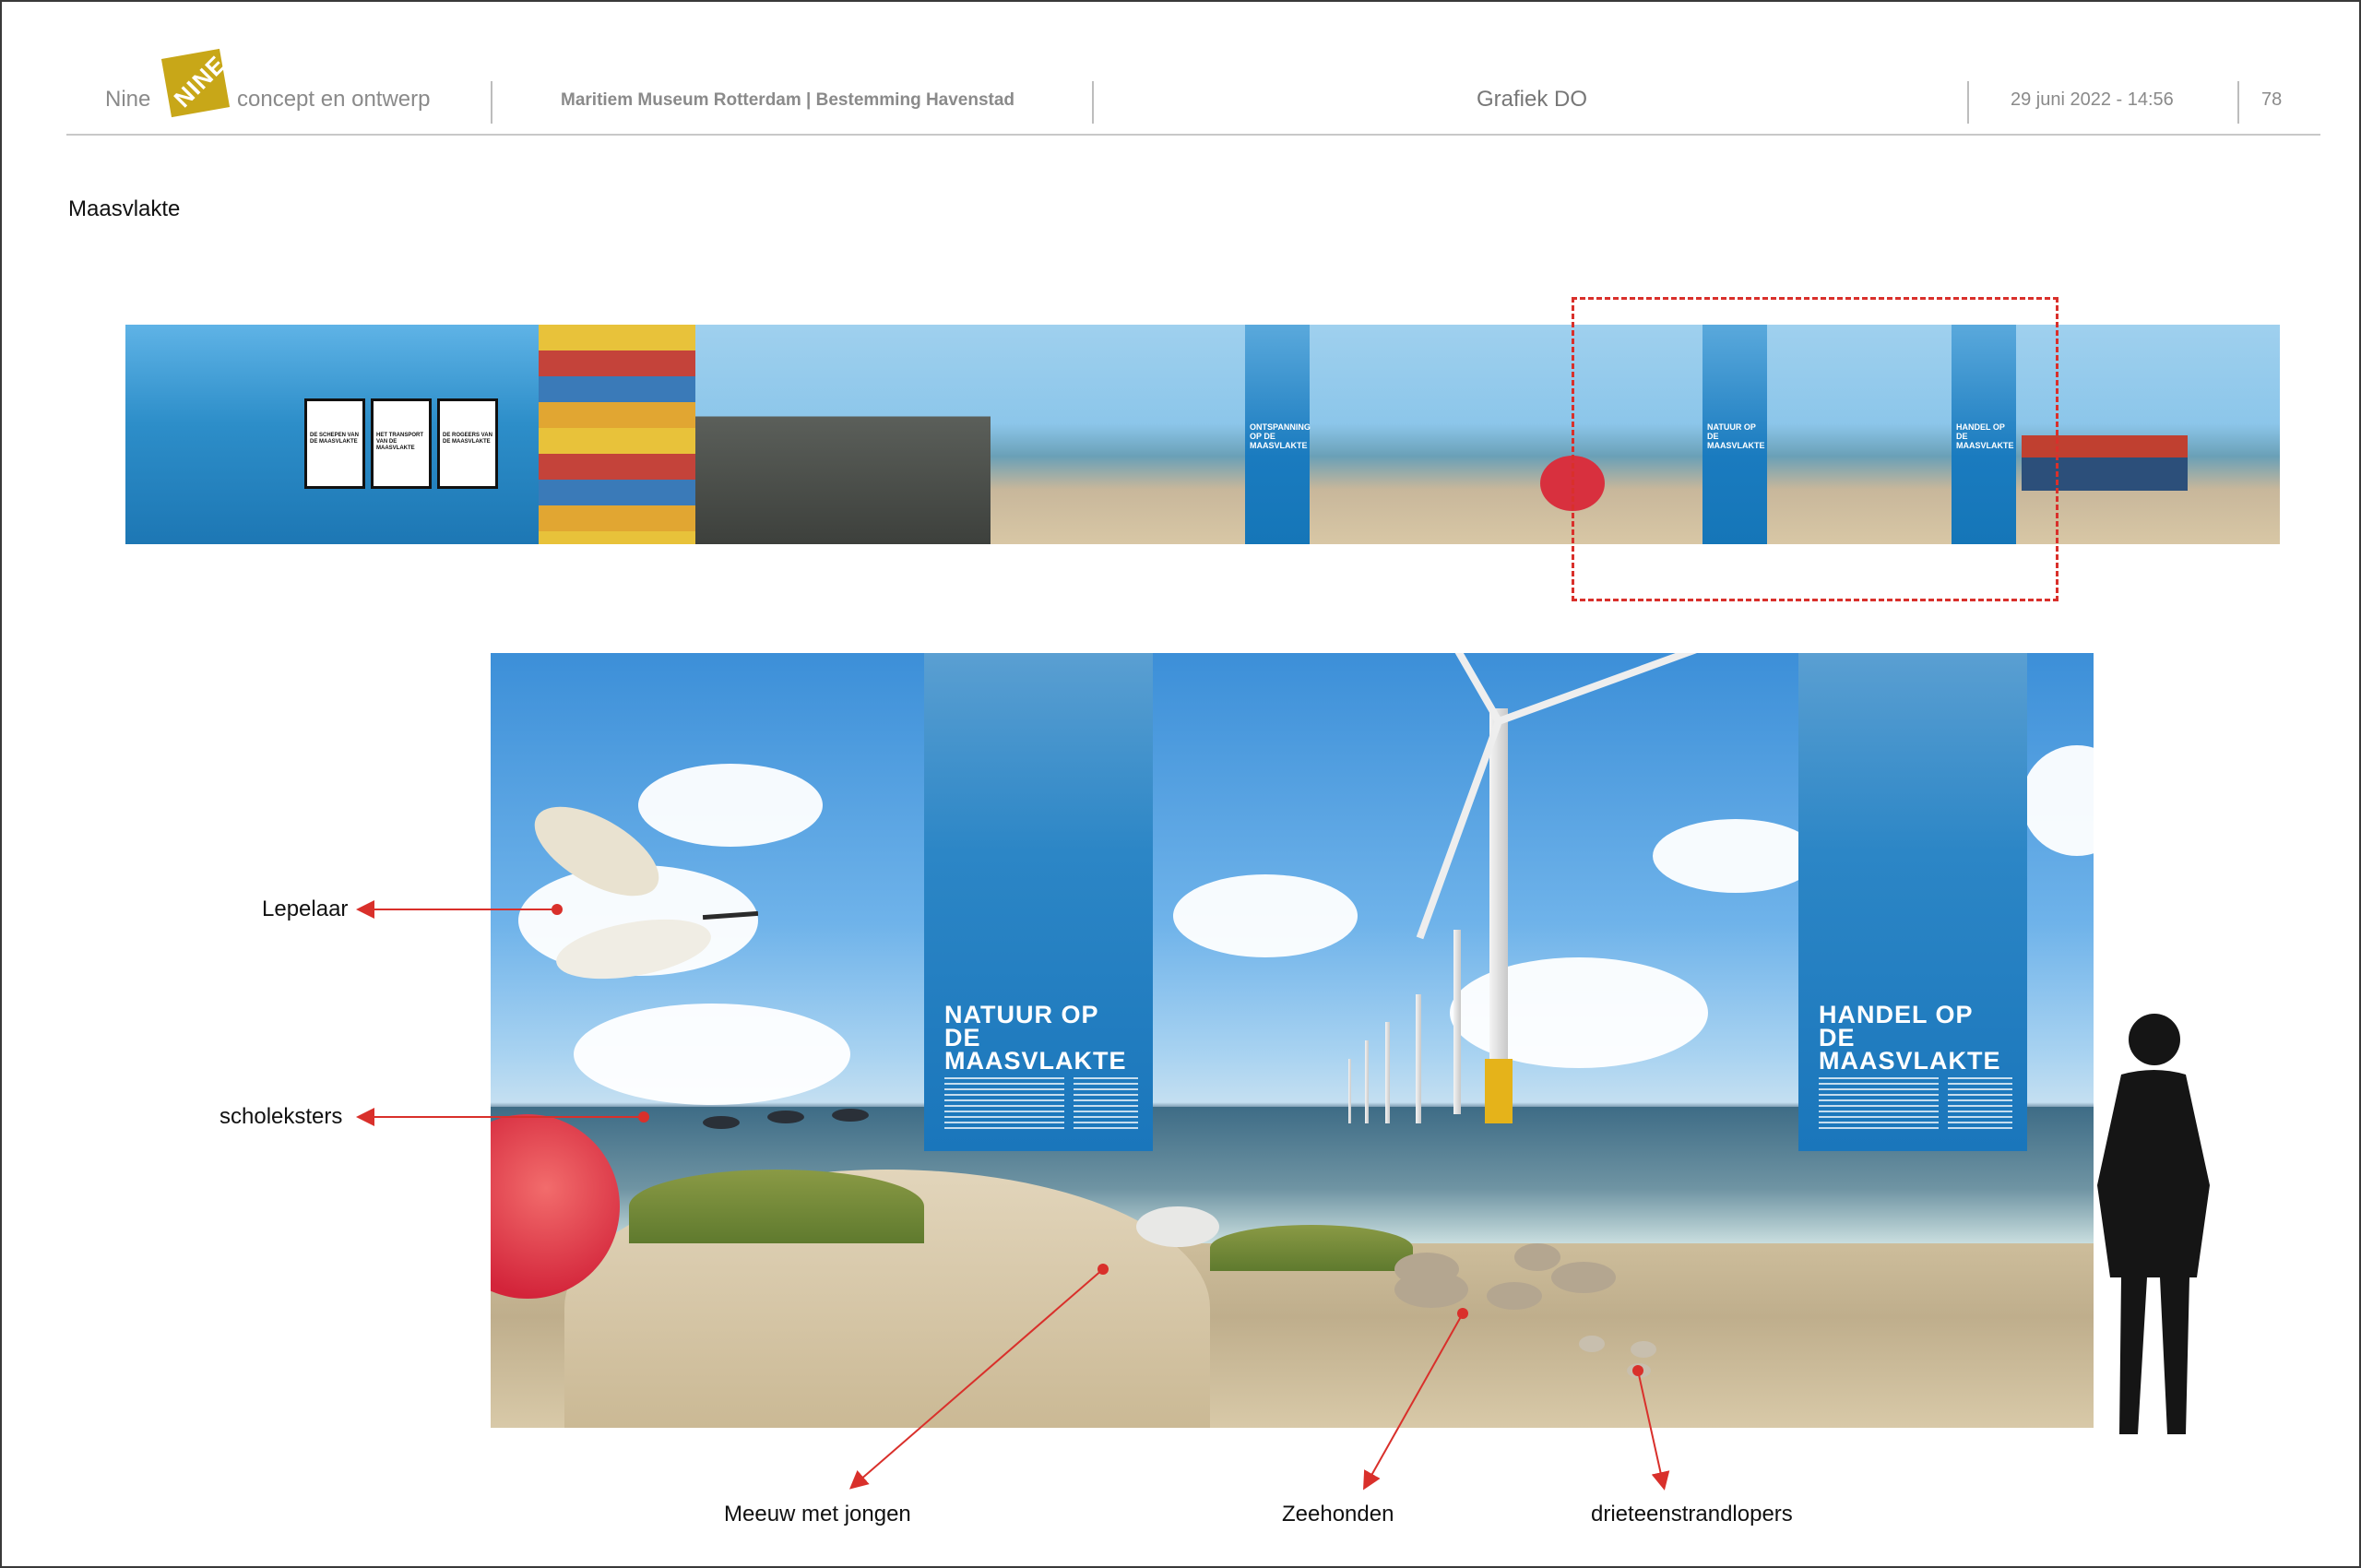  What do you see at coordinates (281, 1116) in the screenshot?
I see `label-scholeksters: scholeksters` at bounding box center [281, 1116].